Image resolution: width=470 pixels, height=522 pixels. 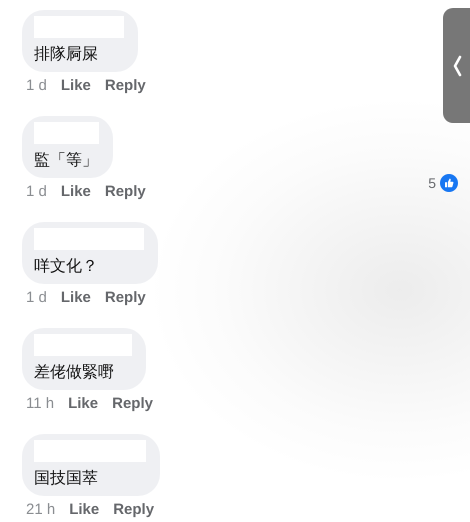 What do you see at coordinates (40, 403) in the screenshot?
I see `comment-time: 11 h` at bounding box center [40, 403].